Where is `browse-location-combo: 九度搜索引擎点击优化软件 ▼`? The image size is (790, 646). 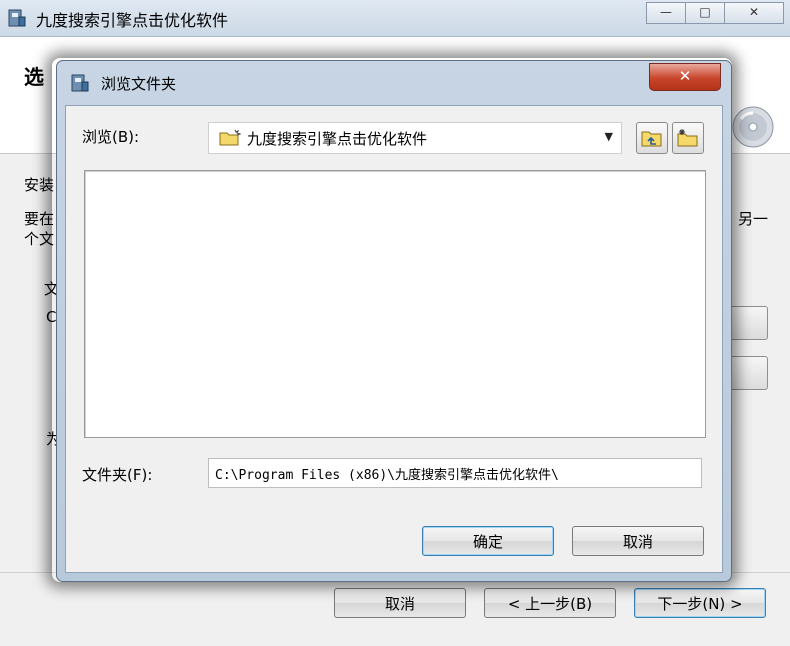
browse-location-combo: 九度搜索引擎点击优化软件 ▼ is located at coordinates (415, 138).